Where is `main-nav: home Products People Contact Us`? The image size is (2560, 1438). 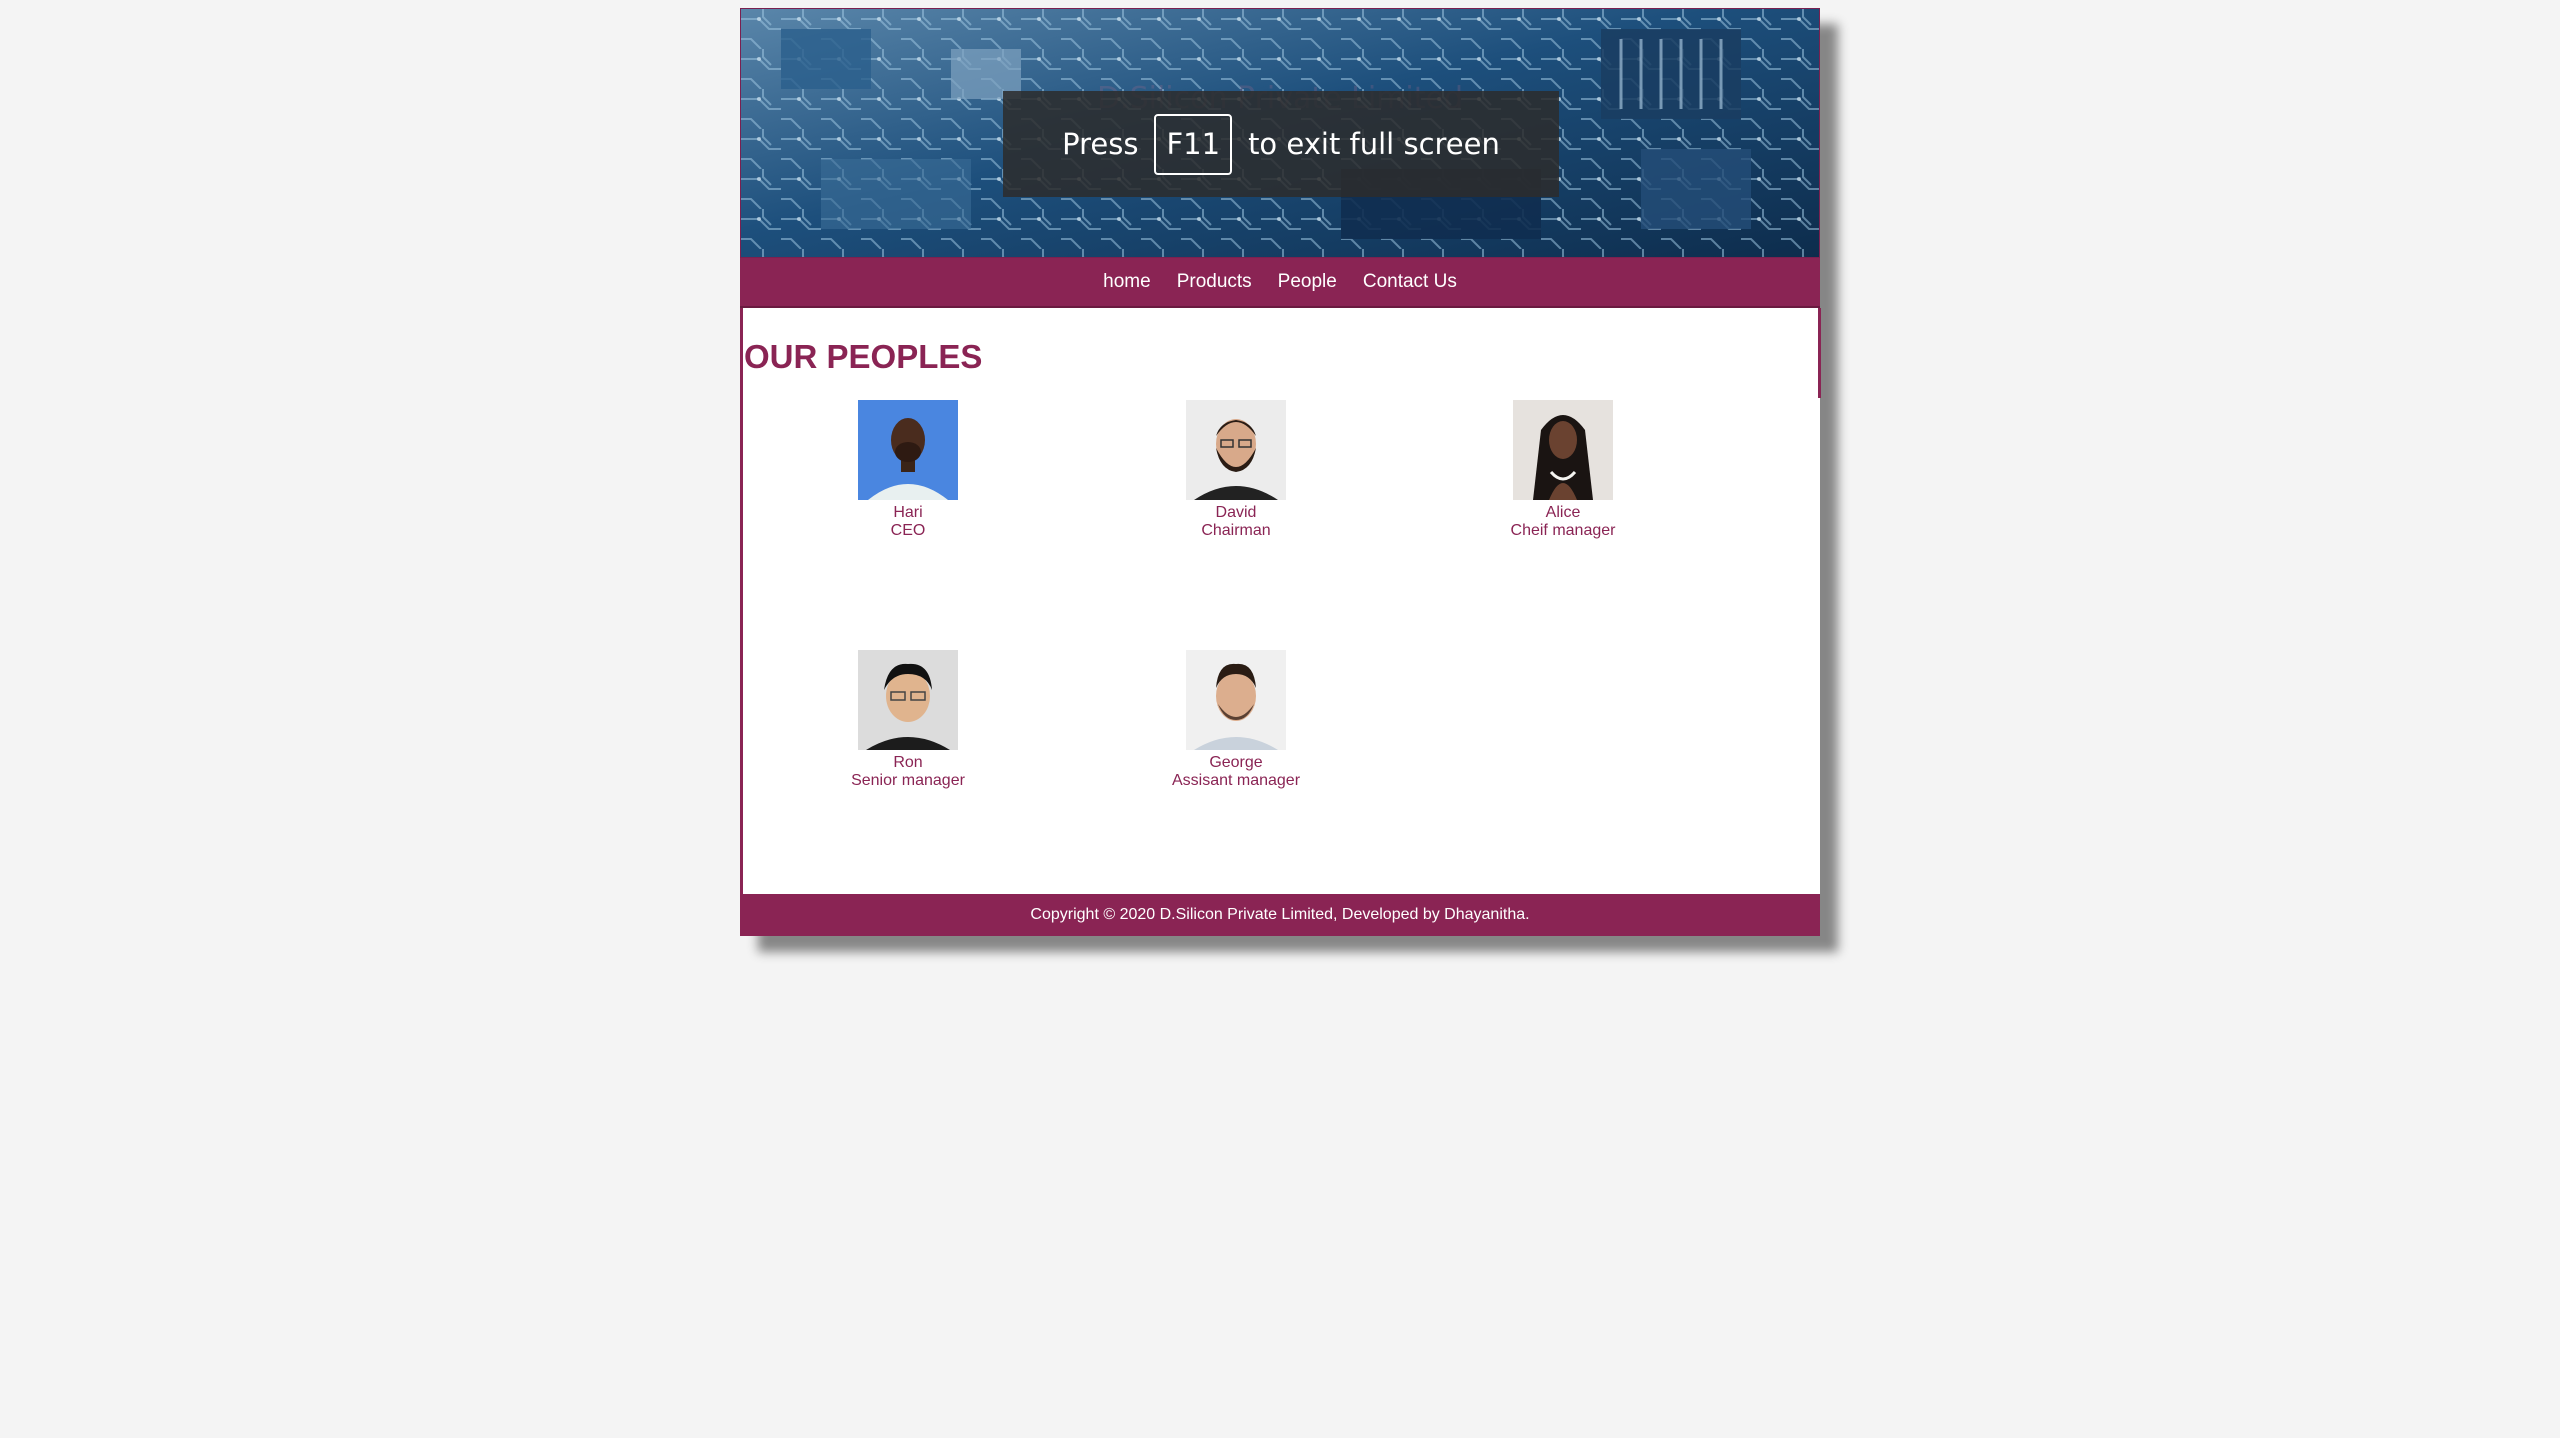
main-nav: home Products People Contact Us is located at coordinates (1280, 283).